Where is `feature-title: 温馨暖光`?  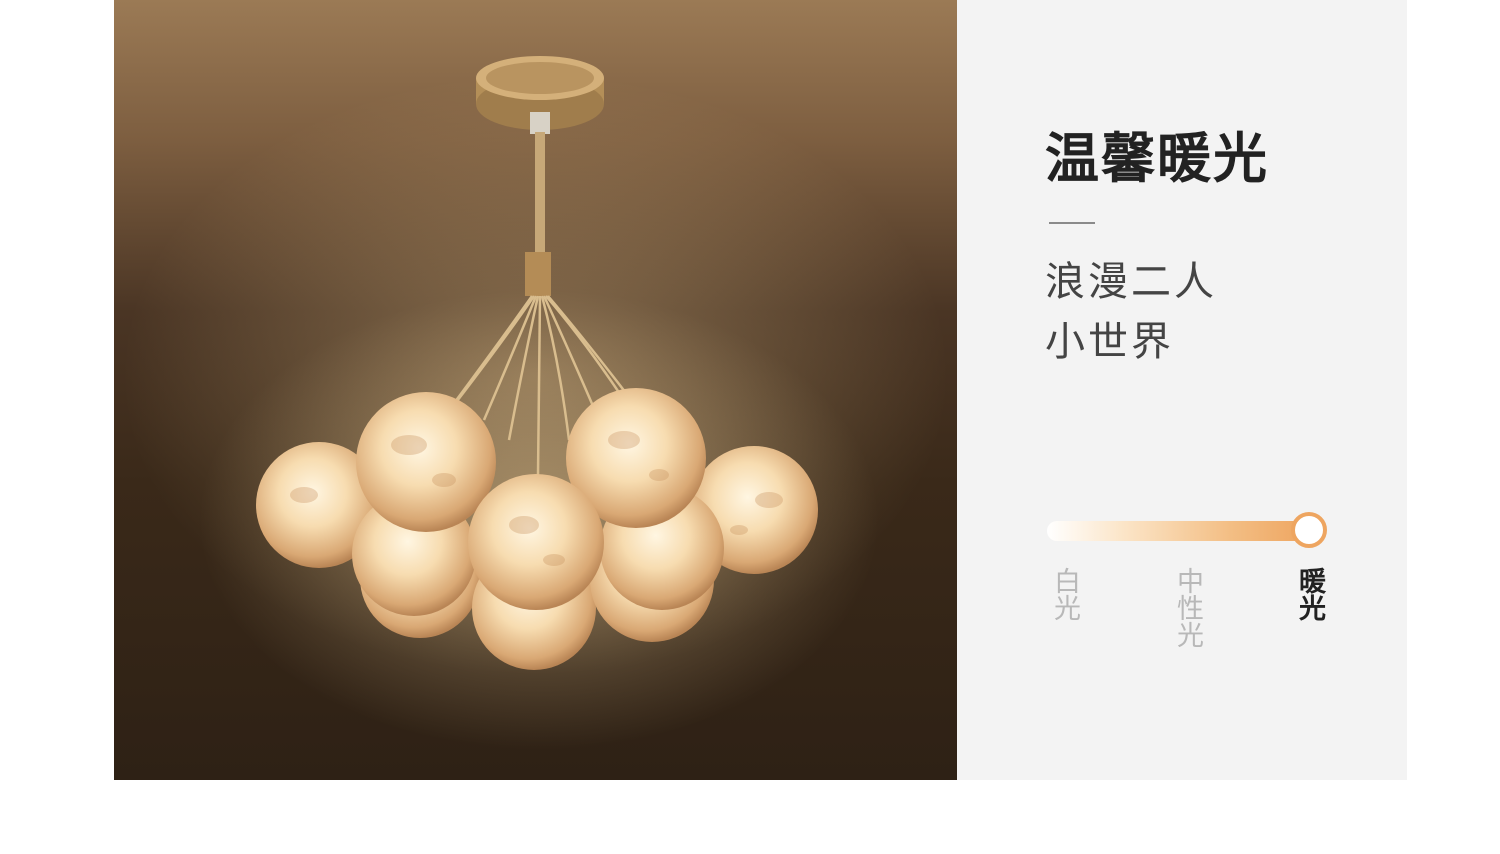 feature-title: 温馨暖光 is located at coordinates (1157, 158).